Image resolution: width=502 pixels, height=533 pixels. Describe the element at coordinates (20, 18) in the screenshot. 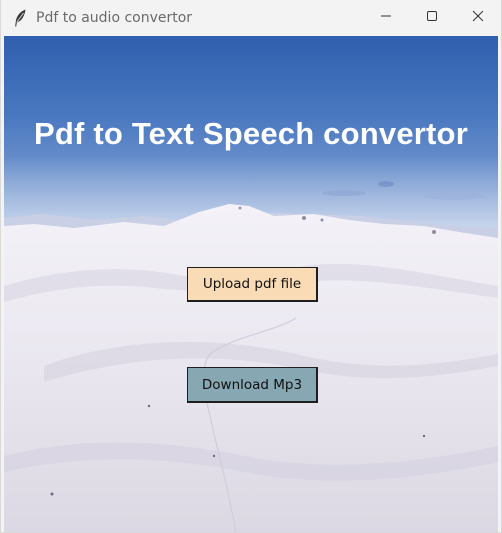

I see `feather-icon` at that location.